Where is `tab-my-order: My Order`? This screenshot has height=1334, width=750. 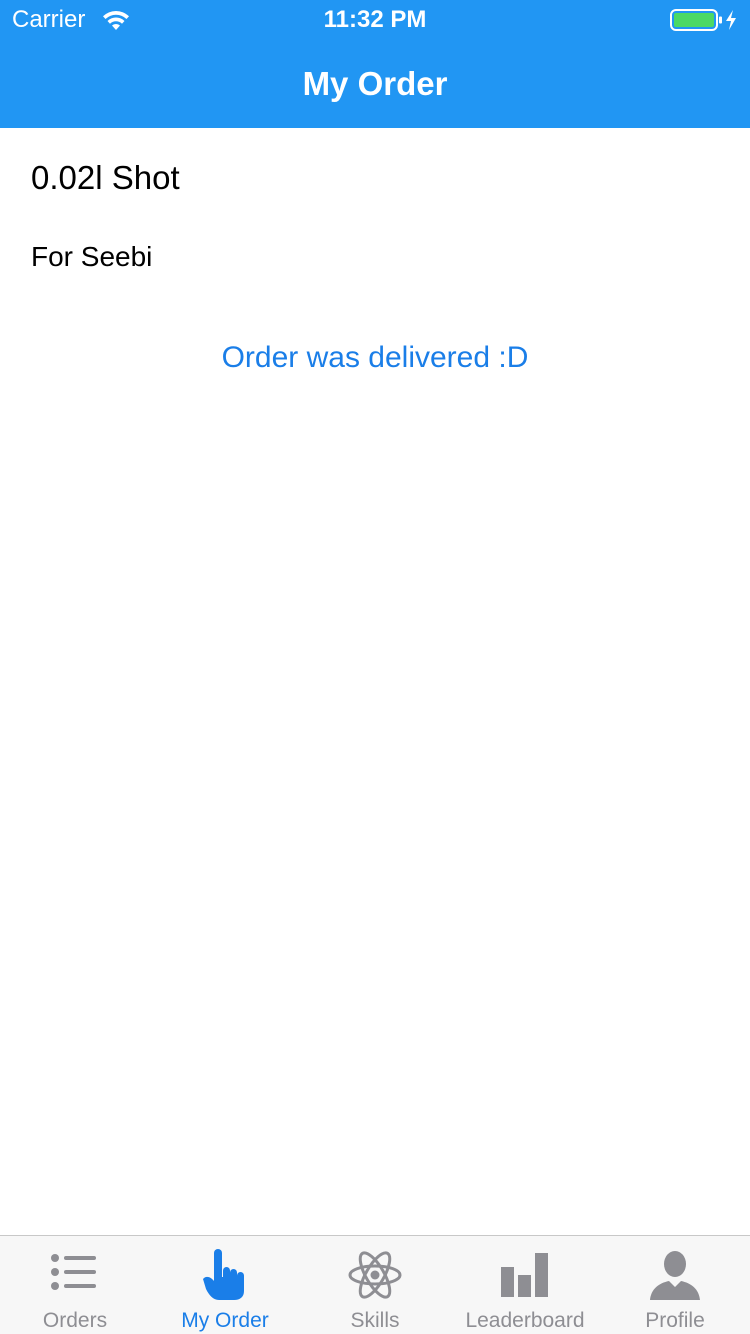 tab-my-order: My Order is located at coordinates (225, 1285).